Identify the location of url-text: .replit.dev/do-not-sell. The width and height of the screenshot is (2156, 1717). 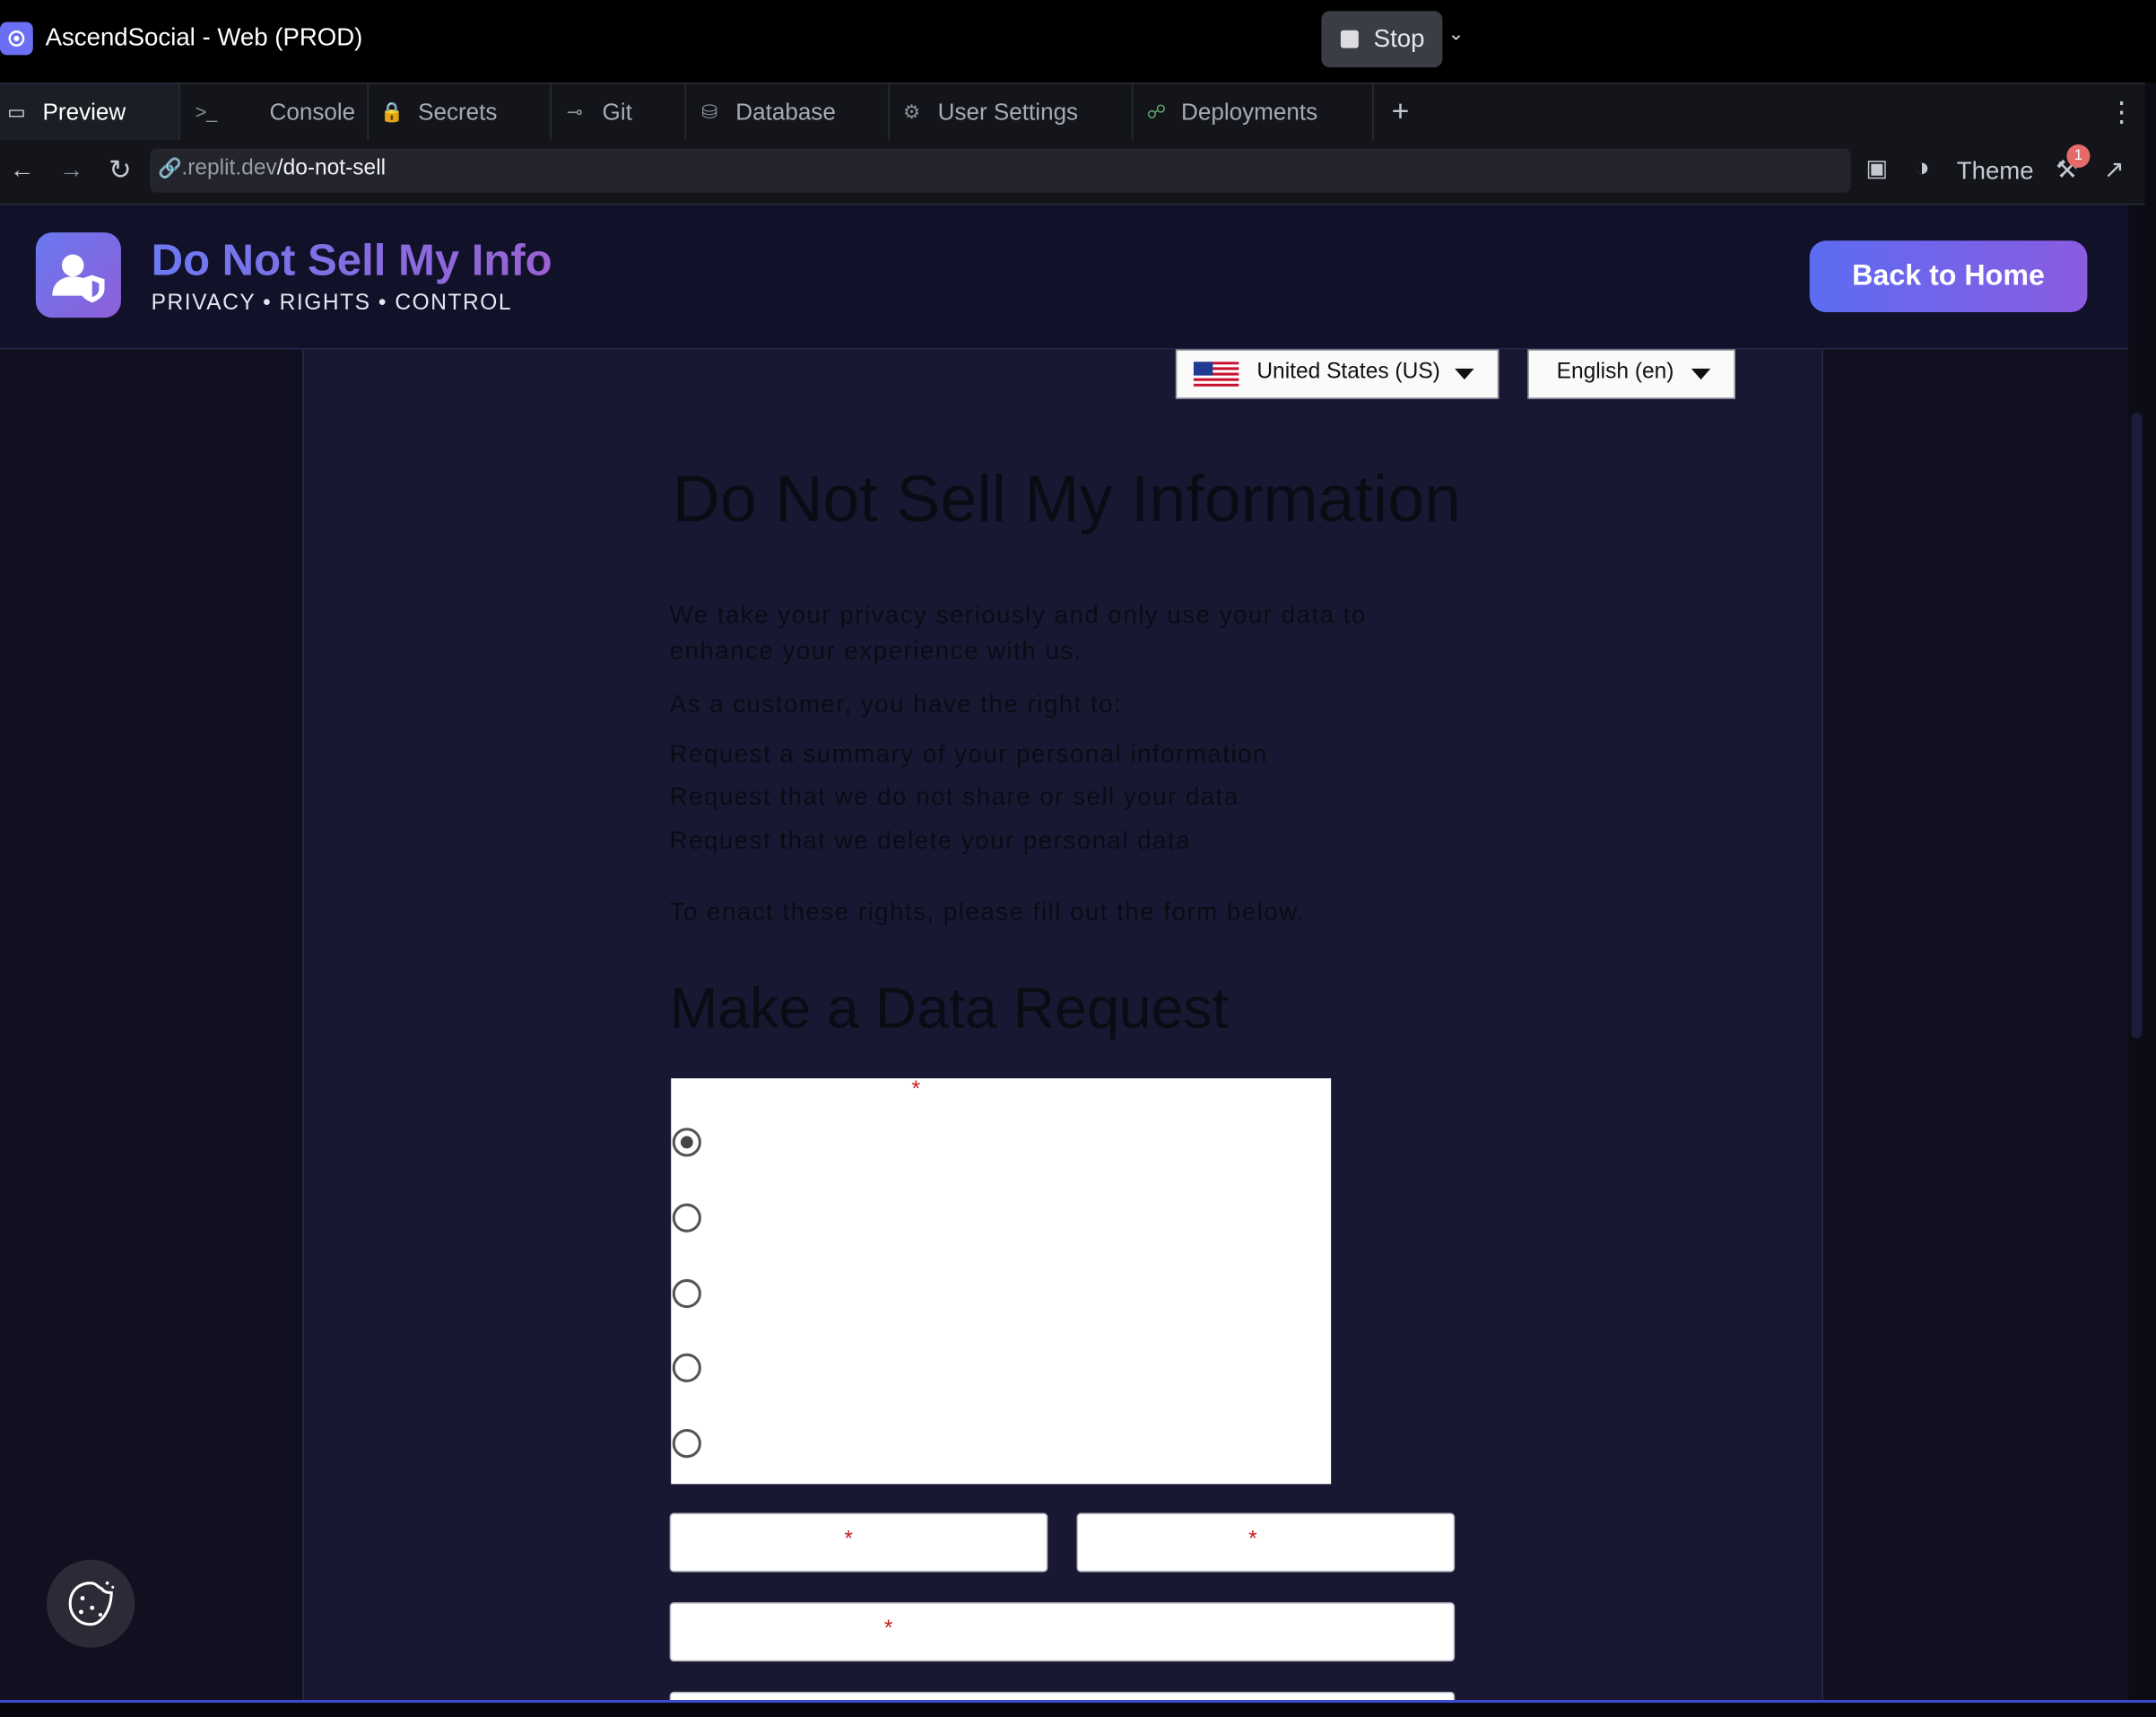
(283, 169).